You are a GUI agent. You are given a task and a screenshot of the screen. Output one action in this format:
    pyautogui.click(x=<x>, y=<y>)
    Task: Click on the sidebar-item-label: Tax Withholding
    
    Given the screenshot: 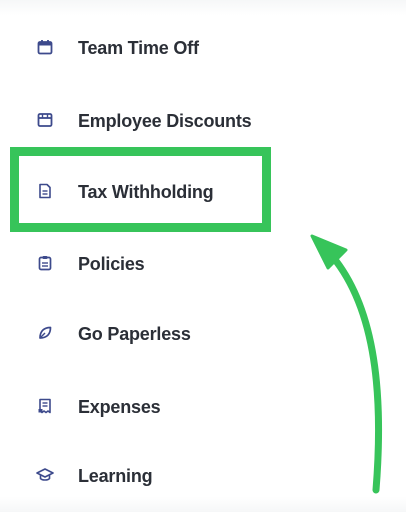 What is the action you would take?
    pyautogui.click(x=146, y=192)
    